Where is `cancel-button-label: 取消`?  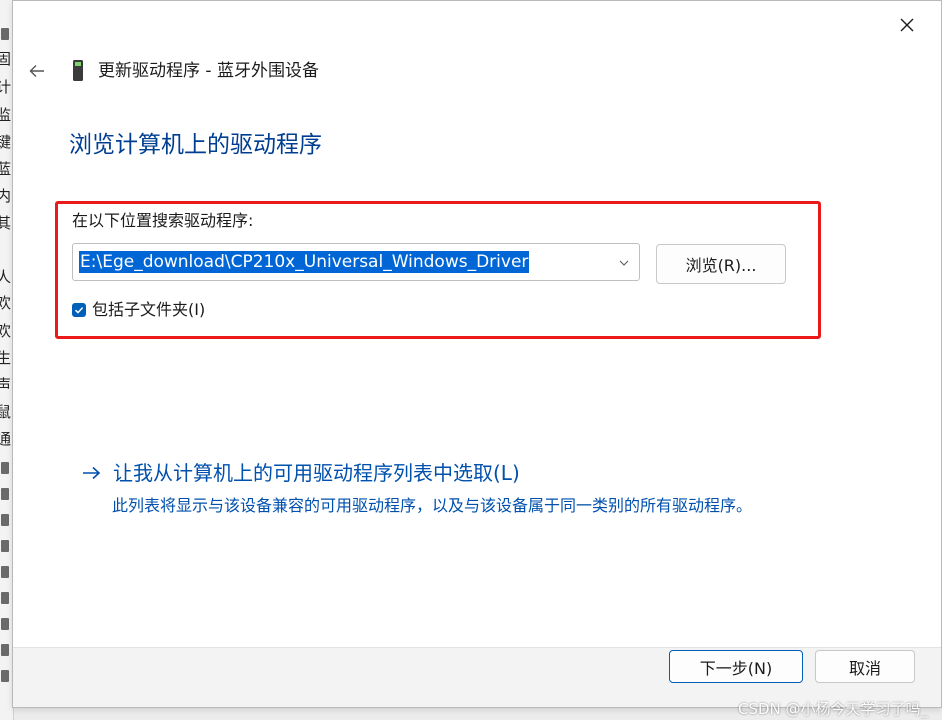
cancel-button-label: 取消 is located at coordinates (864, 668).